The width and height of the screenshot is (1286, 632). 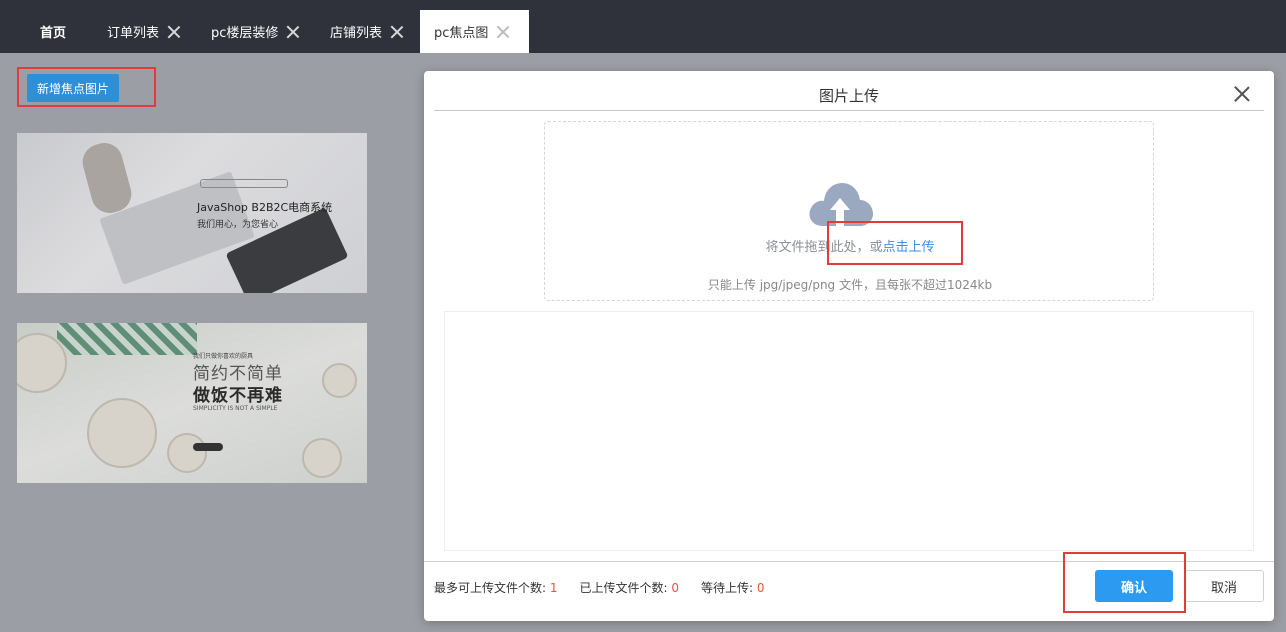 I want to click on tab-label: 店铺列表, so click(x=356, y=33).